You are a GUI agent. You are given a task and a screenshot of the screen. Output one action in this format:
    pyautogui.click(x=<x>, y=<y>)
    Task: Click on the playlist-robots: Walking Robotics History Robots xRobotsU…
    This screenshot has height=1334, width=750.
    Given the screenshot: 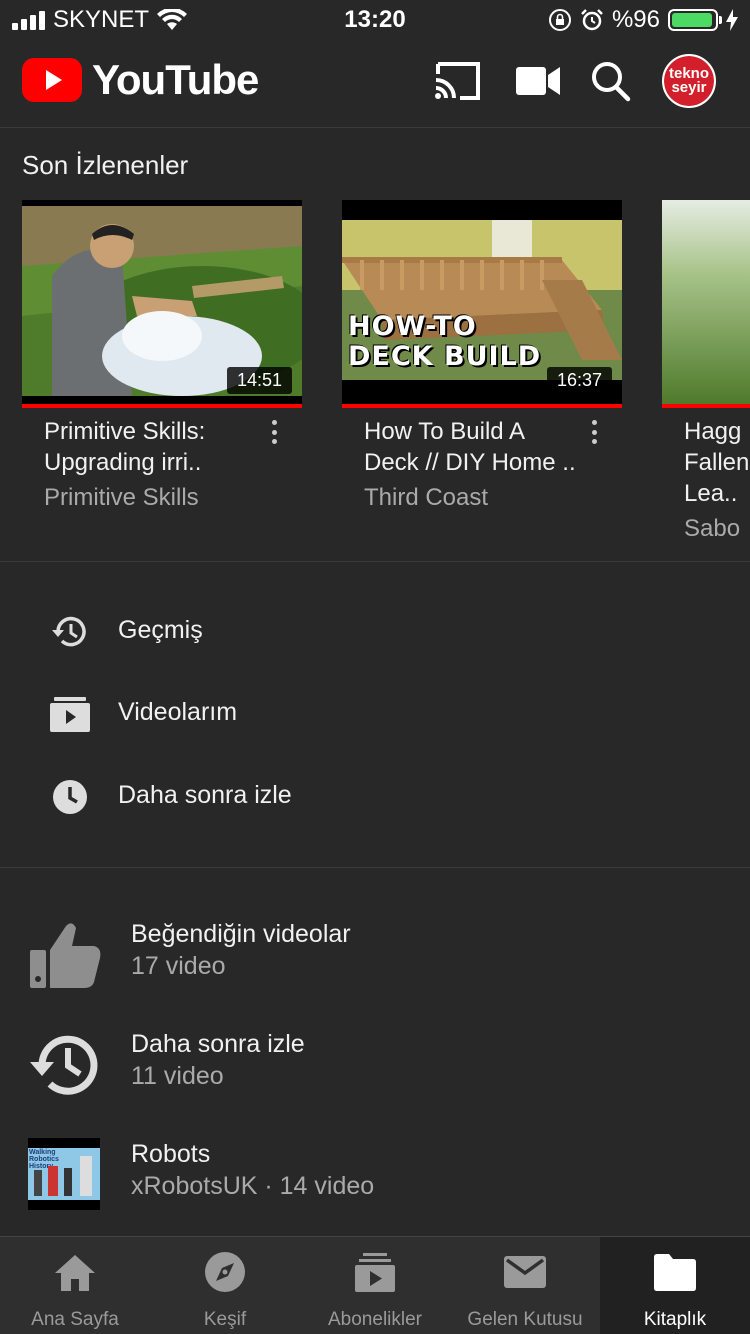 What is the action you would take?
    pyautogui.click(x=375, y=1174)
    